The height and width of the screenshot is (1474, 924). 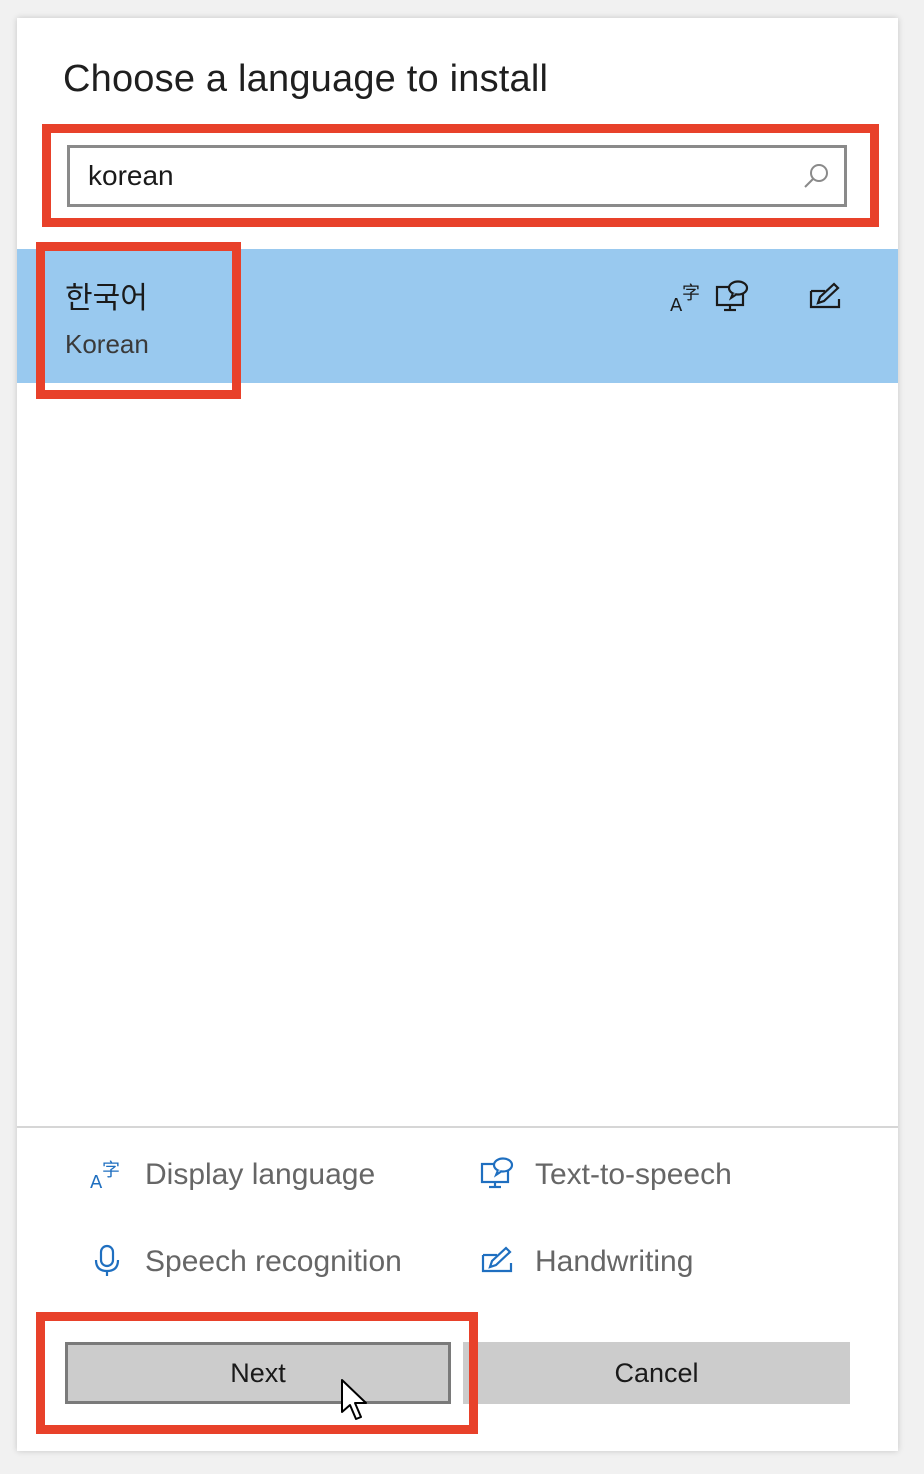 What do you see at coordinates (438, 176) in the screenshot?
I see `search-input` at bounding box center [438, 176].